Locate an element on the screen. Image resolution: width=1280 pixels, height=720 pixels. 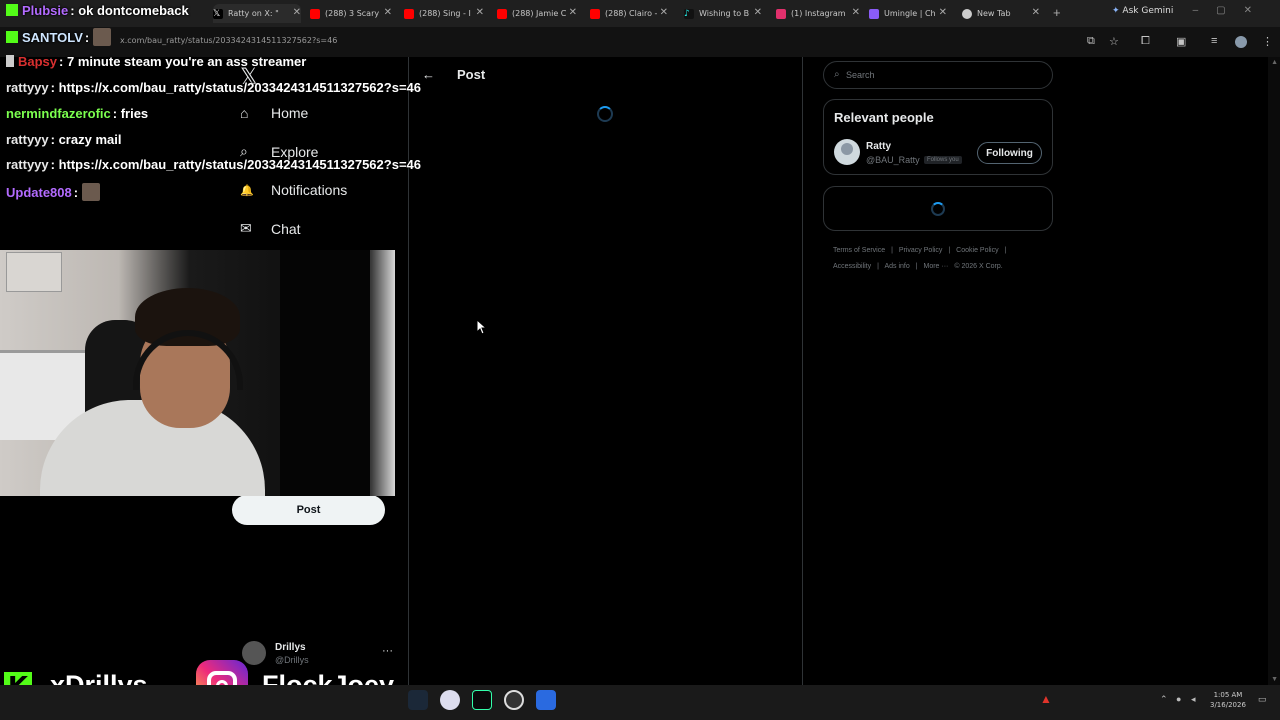
footer-link-cookies: Cookie Policy is located at coordinates (977, 250).